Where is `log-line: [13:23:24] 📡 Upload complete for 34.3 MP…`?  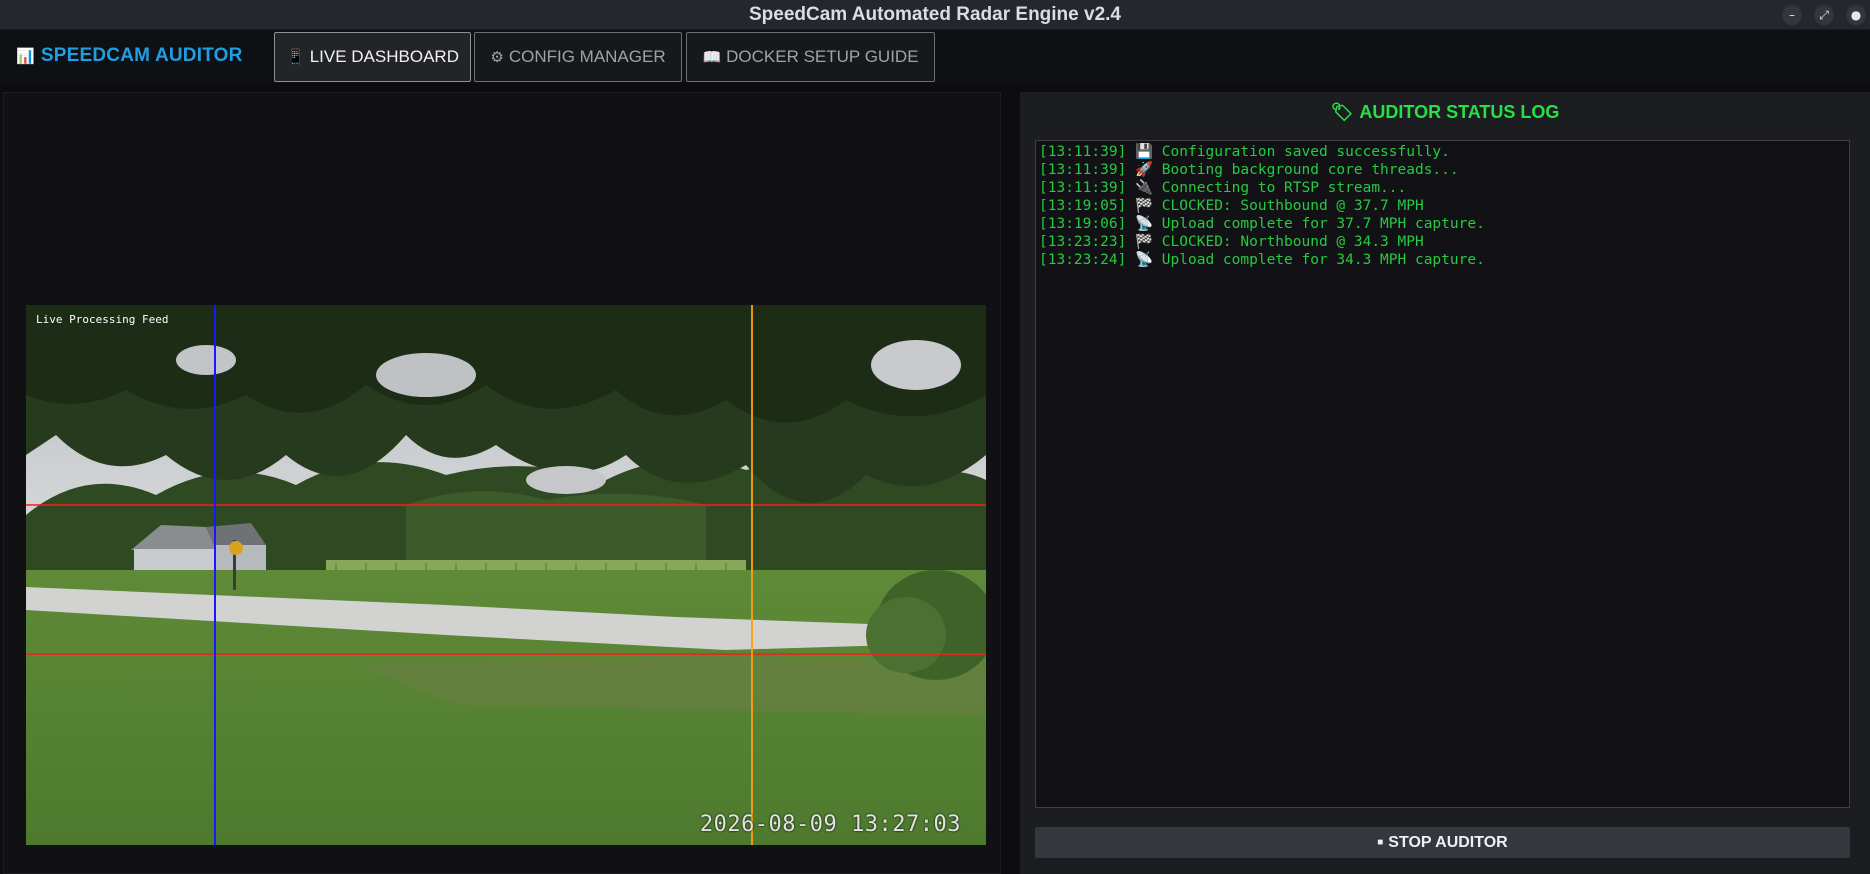
log-line: [13:23:24] 📡 Upload complete for 34.3 MP… is located at coordinates (1262, 260).